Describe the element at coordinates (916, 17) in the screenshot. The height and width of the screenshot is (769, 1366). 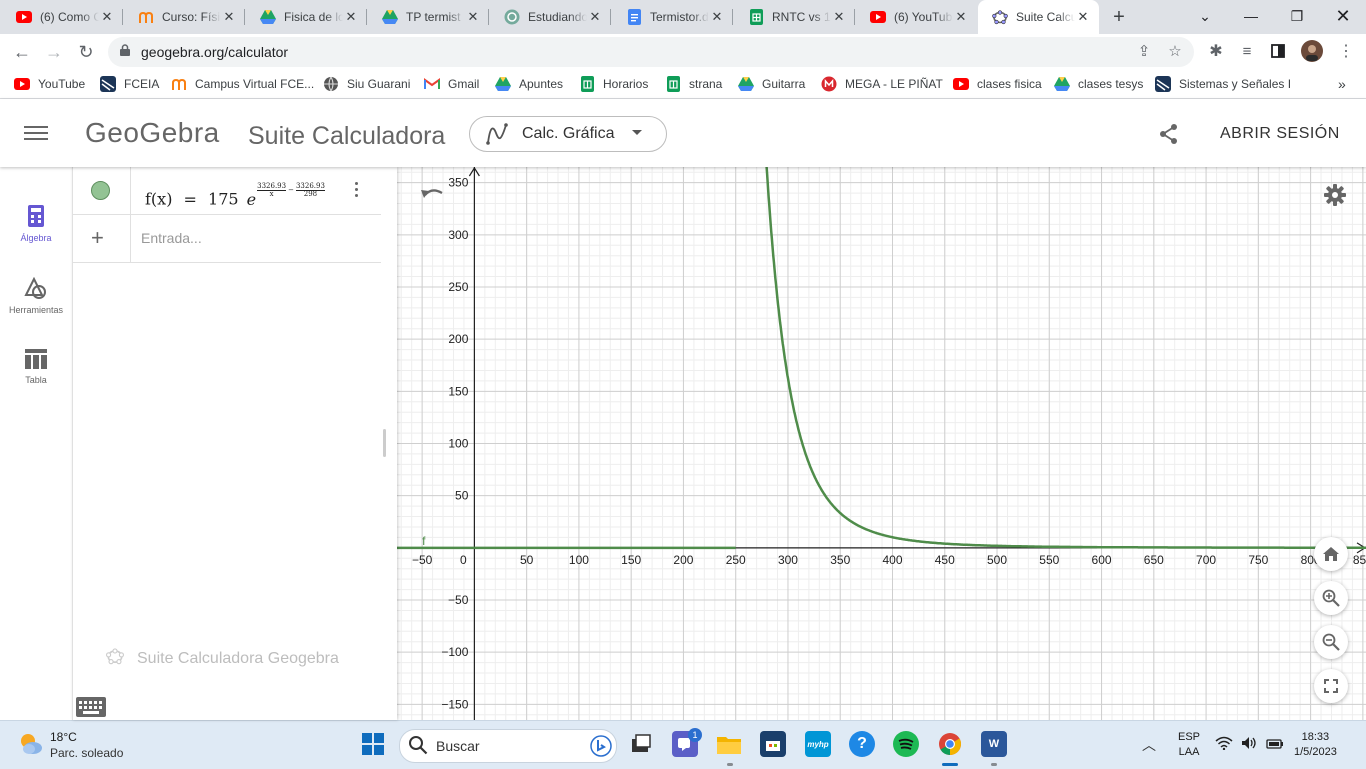
I see `browser-tab: (6) YouTub ✕` at that location.